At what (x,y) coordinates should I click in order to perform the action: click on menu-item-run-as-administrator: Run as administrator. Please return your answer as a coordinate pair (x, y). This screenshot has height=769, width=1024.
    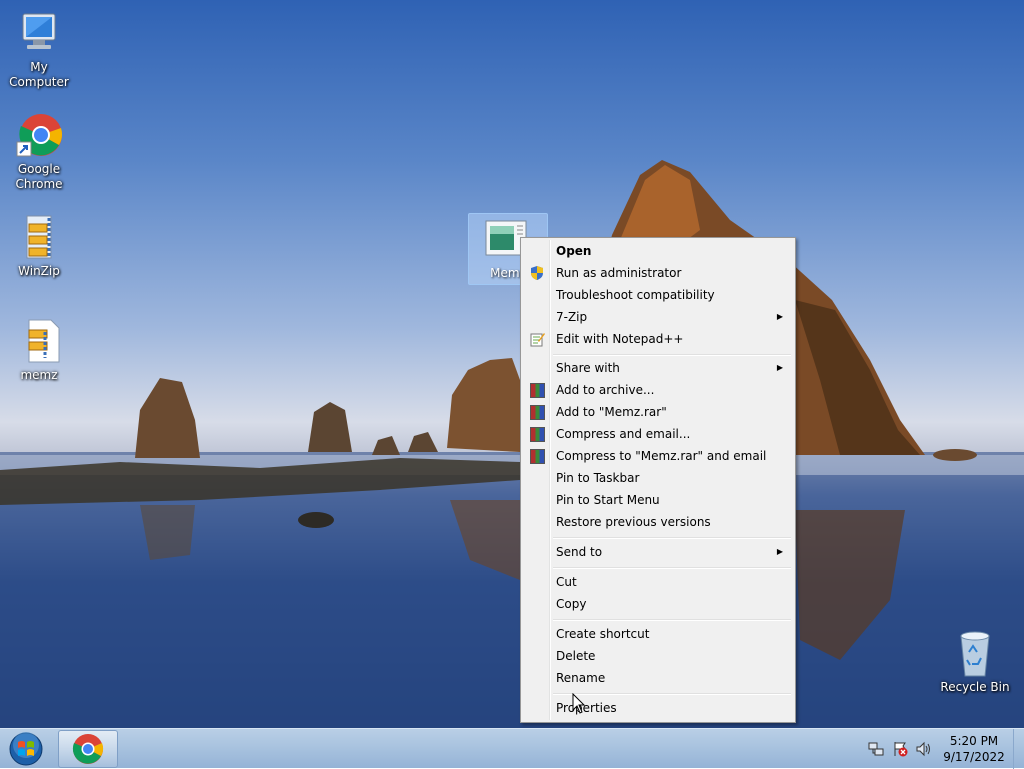
    Looking at the image, I should click on (658, 273).